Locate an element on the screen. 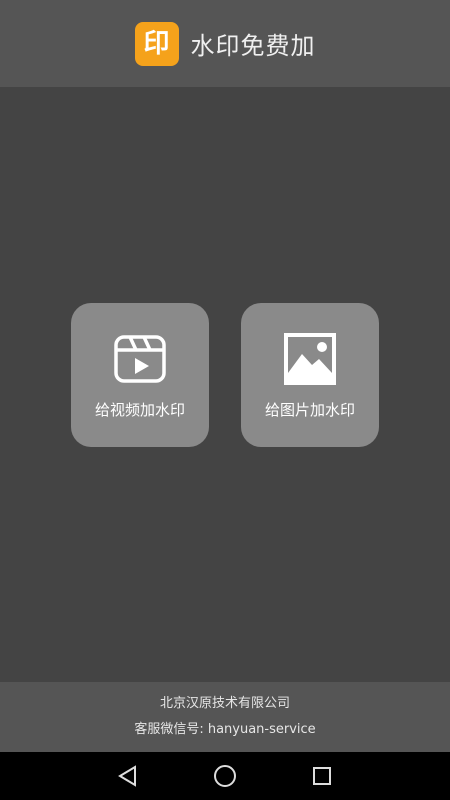  back-button is located at coordinates (128, 776).